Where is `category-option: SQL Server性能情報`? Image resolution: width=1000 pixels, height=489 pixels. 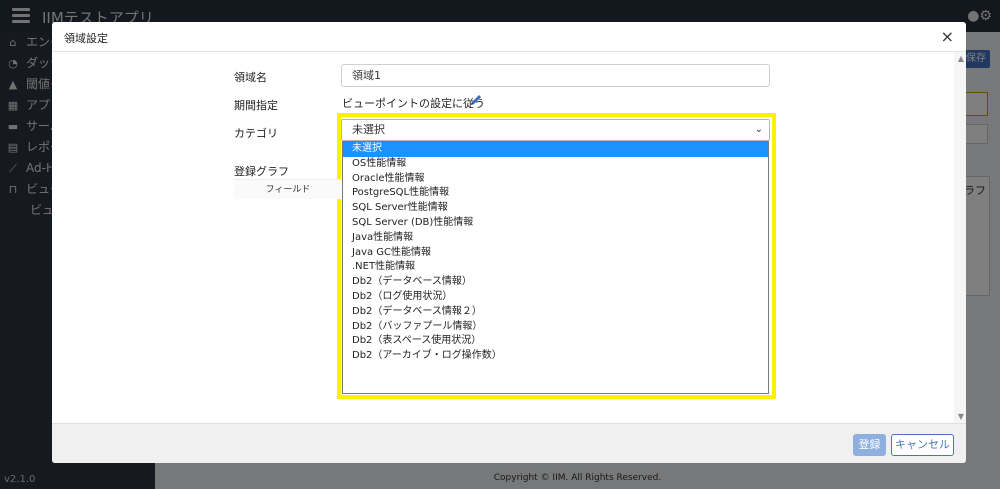
category-option: SQL Server性能情報 is located at coordinates (555, 208).